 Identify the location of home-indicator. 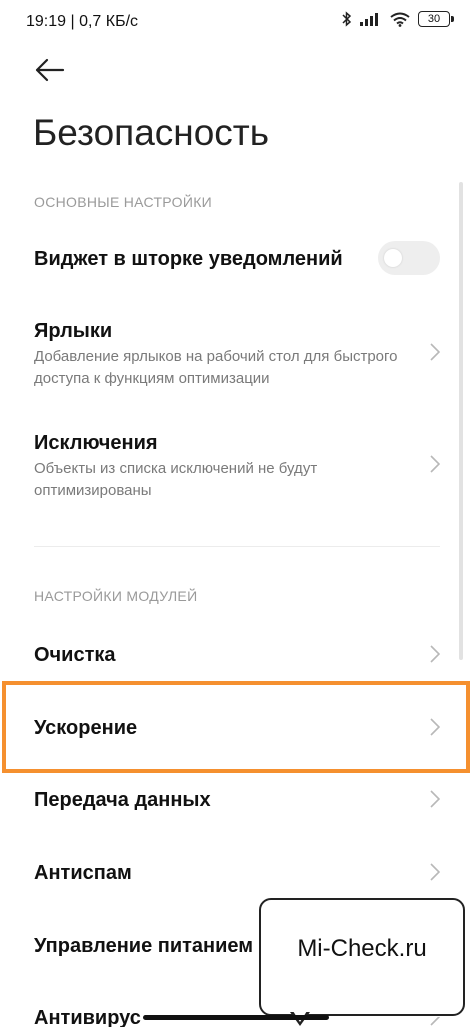
(236, 1017).